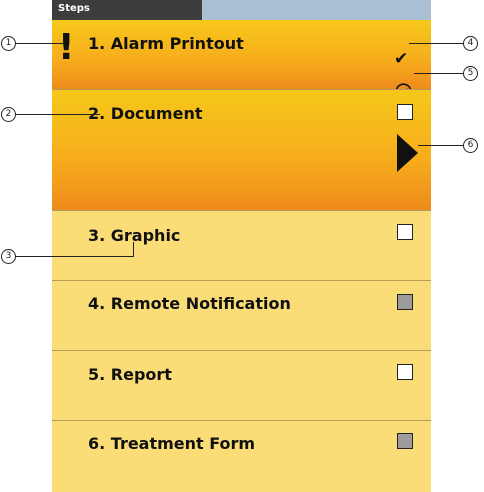  What do you see at coordinates (470, 43) in the screenshot?
I see `callout-marker: 4` at bounding box center [470, 43].